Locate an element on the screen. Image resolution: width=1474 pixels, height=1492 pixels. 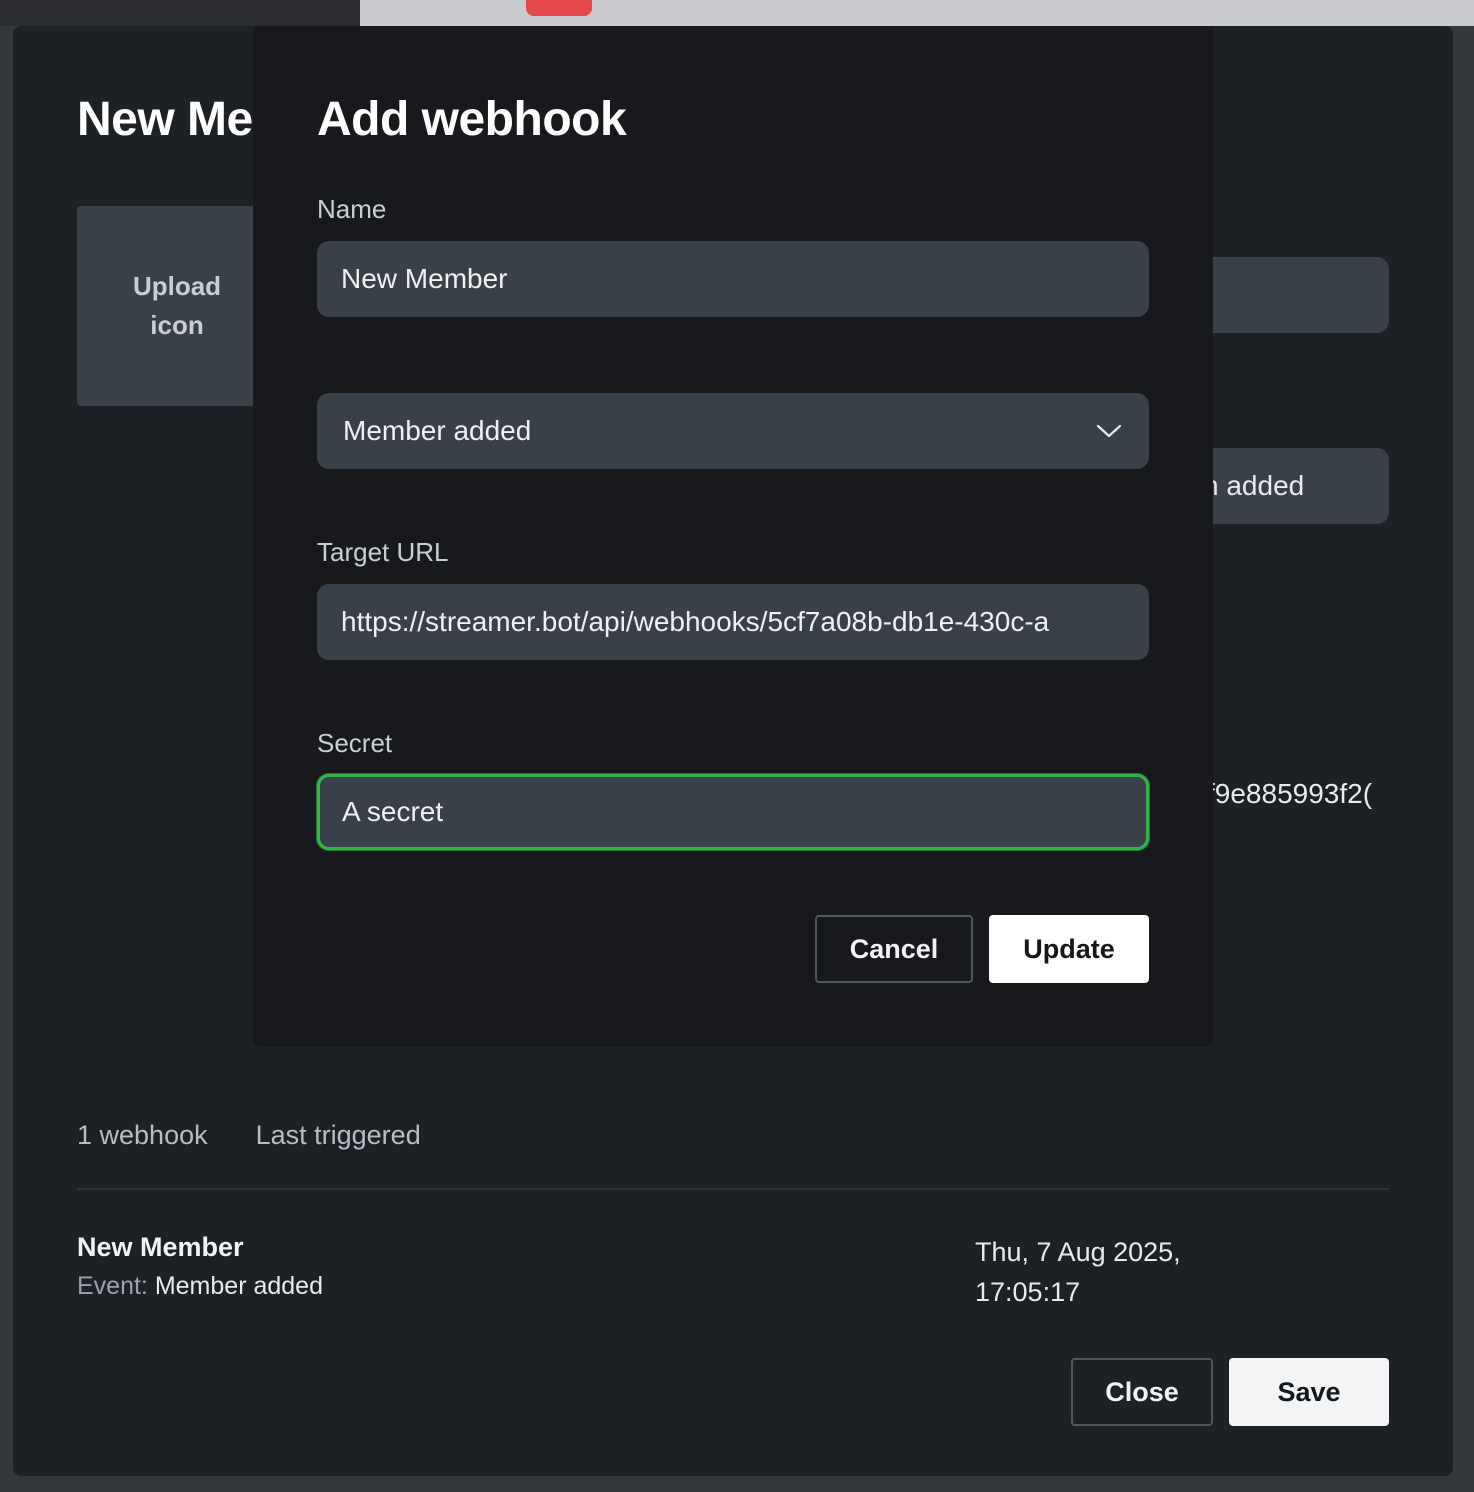
event-select-value: Member added is located at coordinates (437, 430).